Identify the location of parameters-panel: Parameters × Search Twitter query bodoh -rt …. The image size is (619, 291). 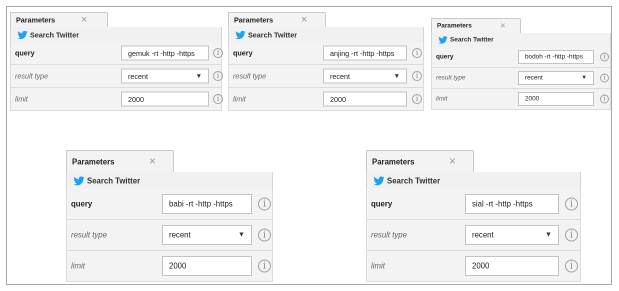
(521, 64).